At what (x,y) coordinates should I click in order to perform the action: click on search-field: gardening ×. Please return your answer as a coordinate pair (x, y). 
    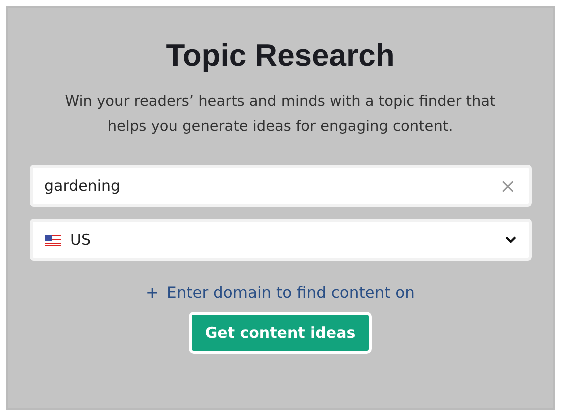
    Looking at the image, I should click on (281, 186).